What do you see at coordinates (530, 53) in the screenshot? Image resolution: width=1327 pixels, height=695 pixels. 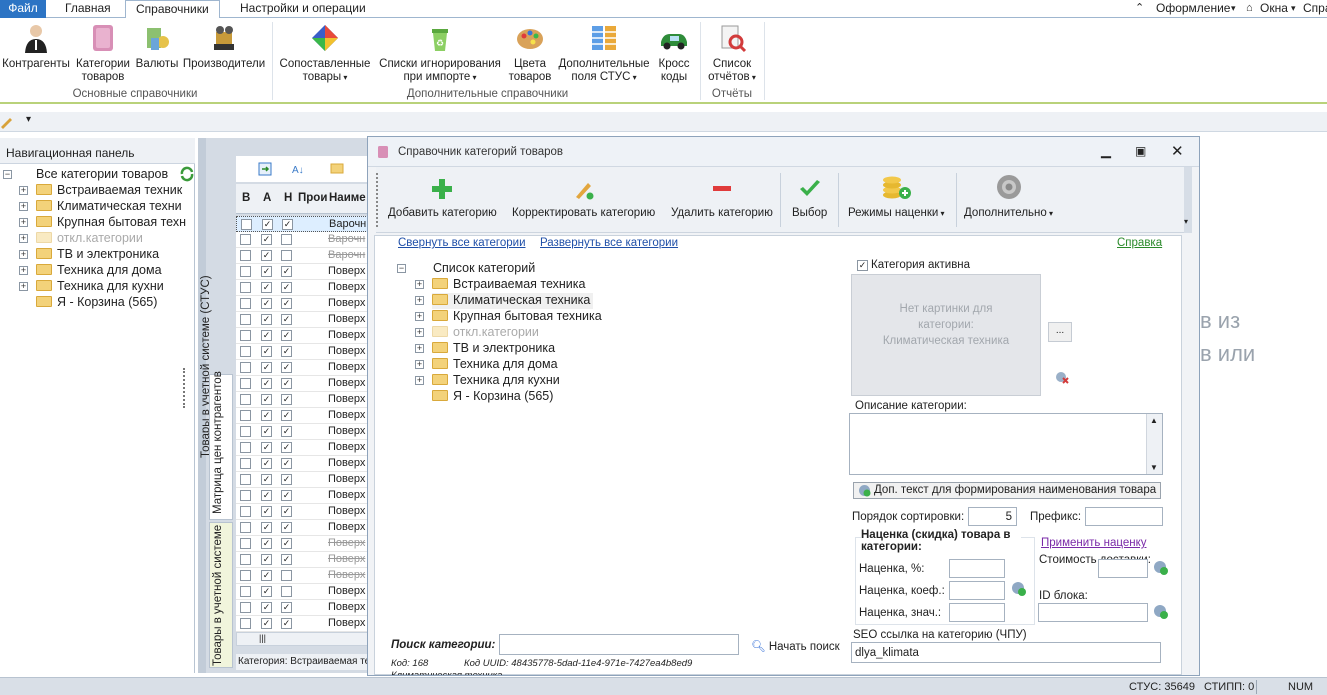 I see `colors-button: Цвета товаров` at bounding box center [530, 53].